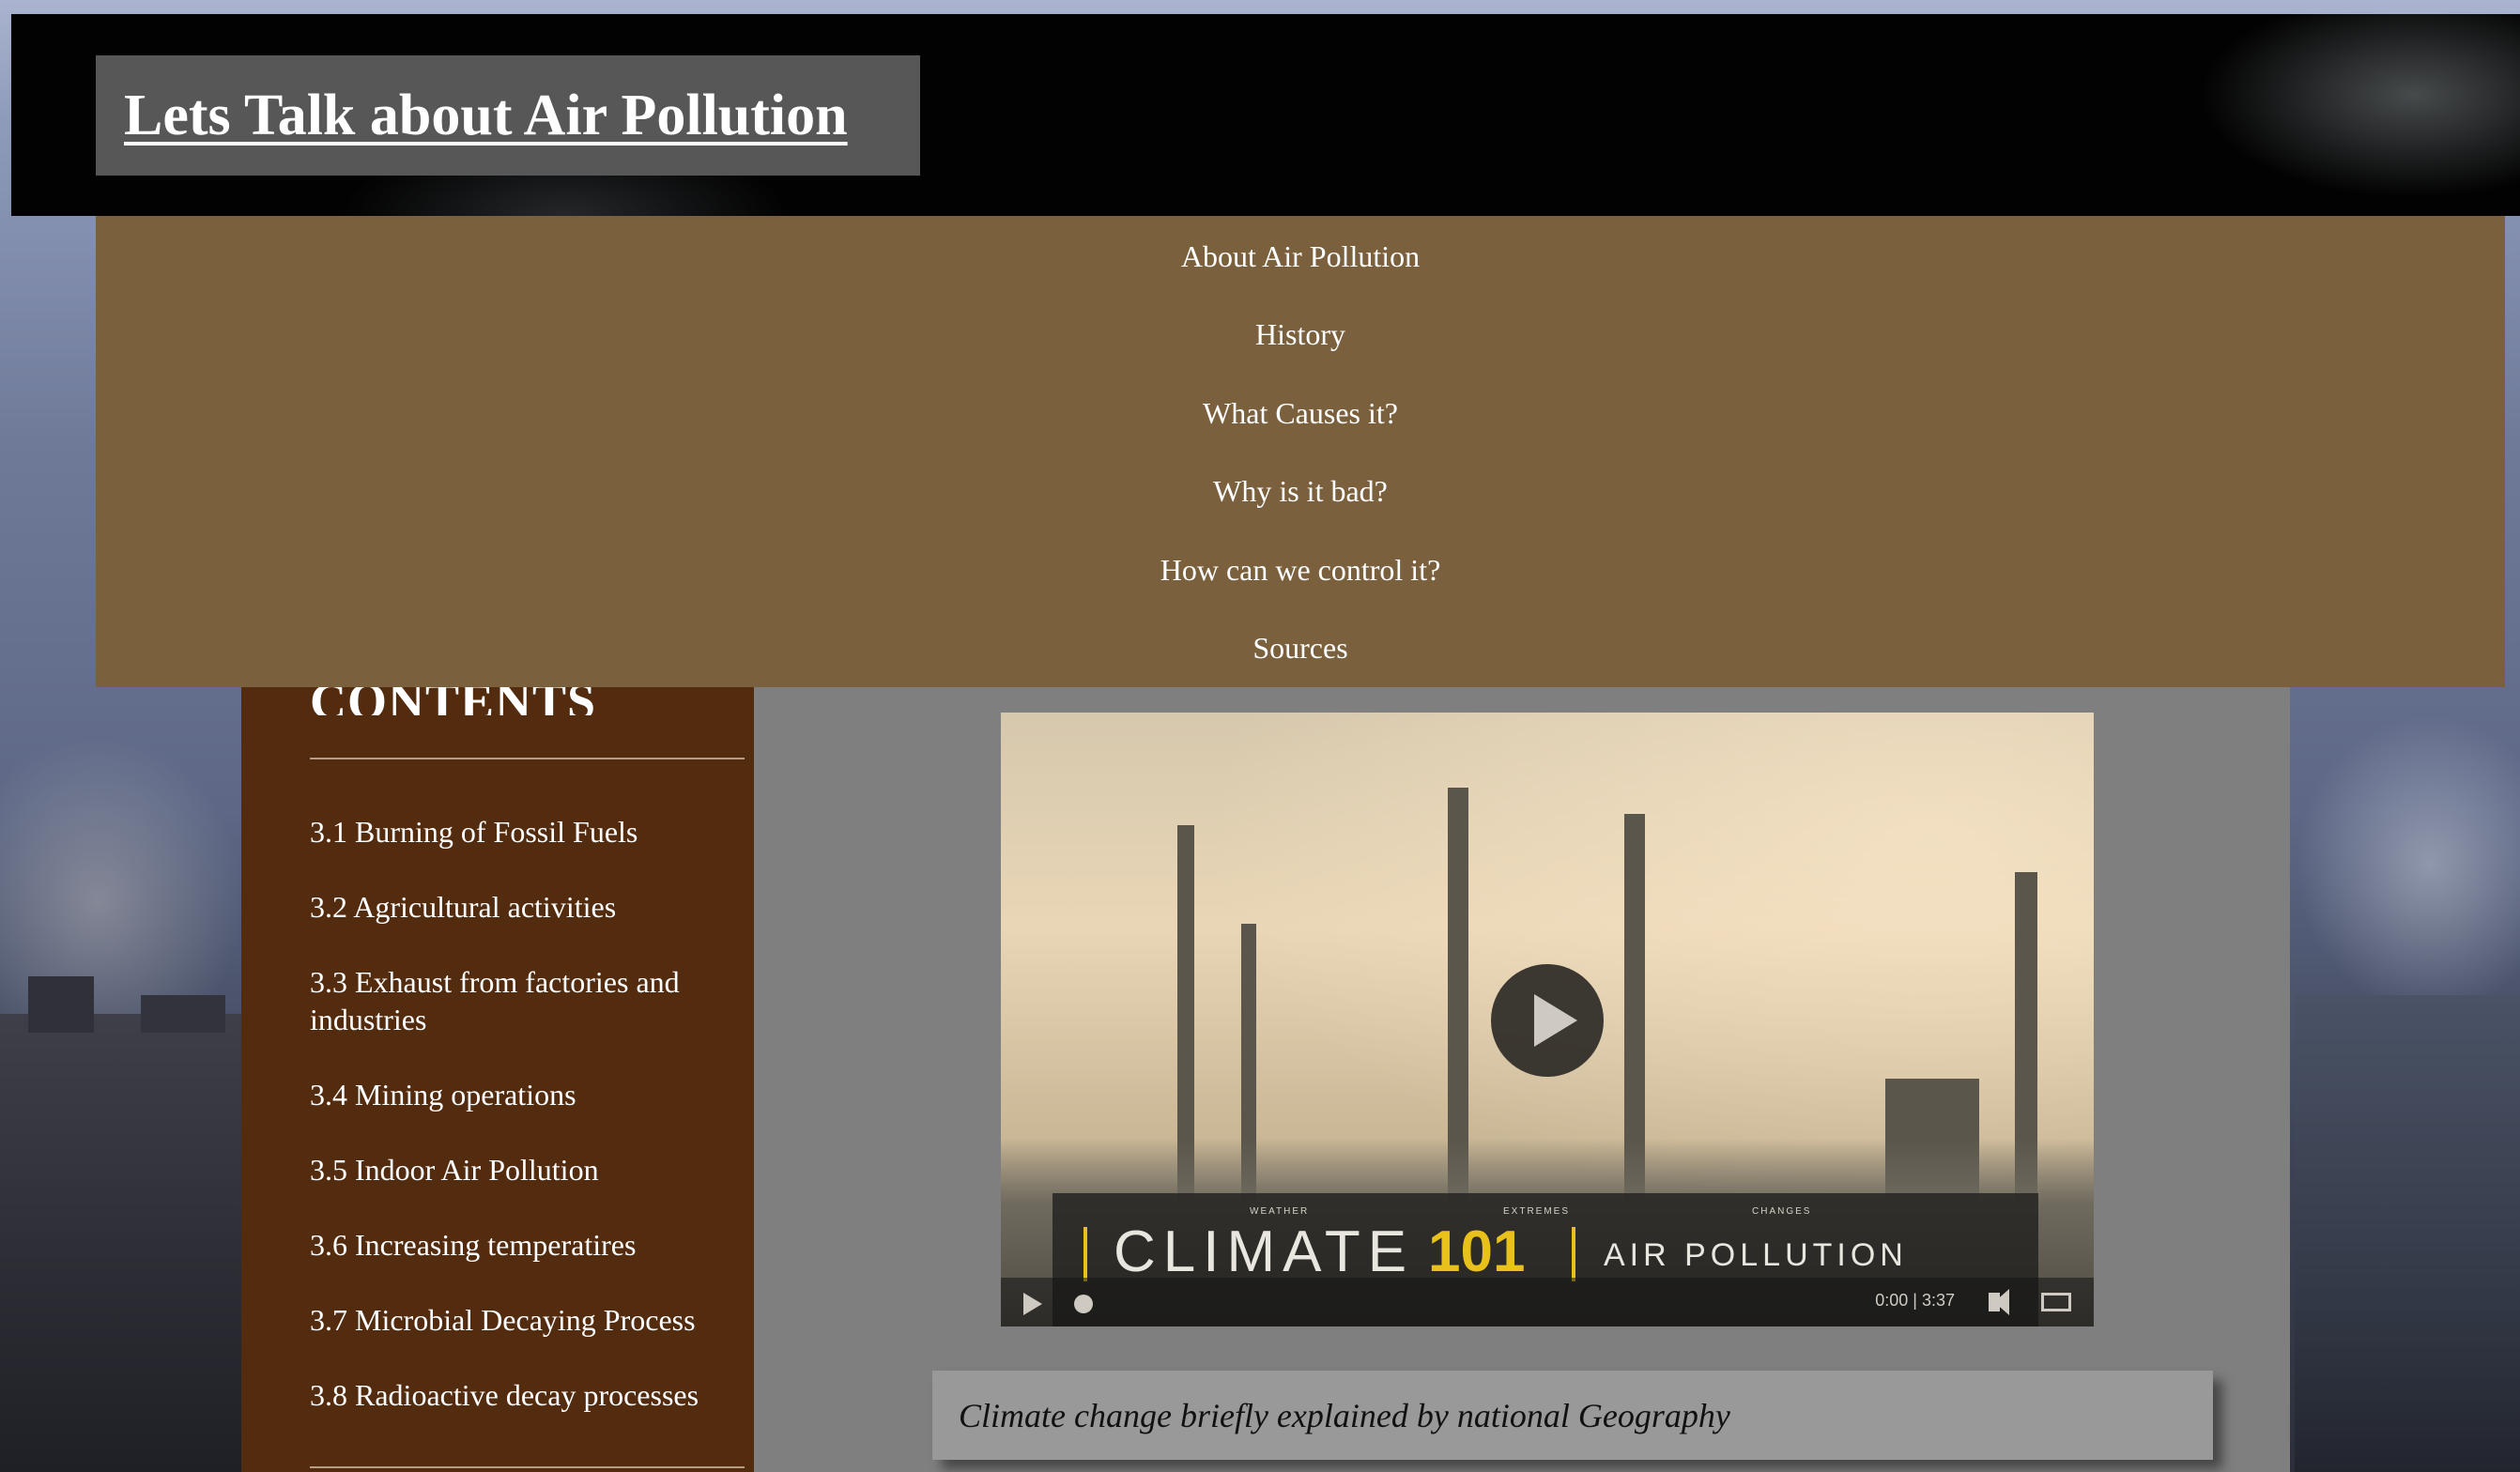 This screenshot has height=1472, width=2520. I want to click on nav-item-why-bad: Why is it bad?, so click(1300, 491).